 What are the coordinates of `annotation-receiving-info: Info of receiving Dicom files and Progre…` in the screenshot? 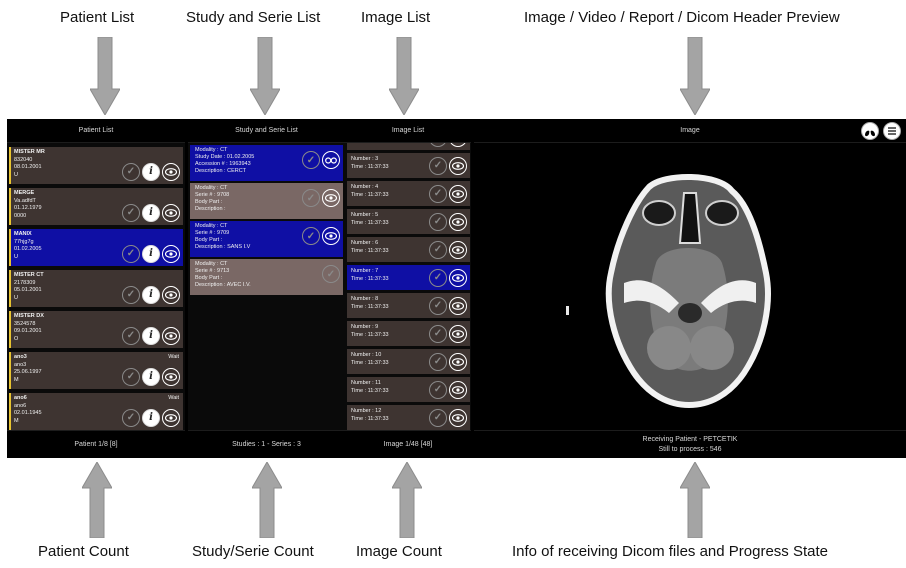 It's located at (670, 551).